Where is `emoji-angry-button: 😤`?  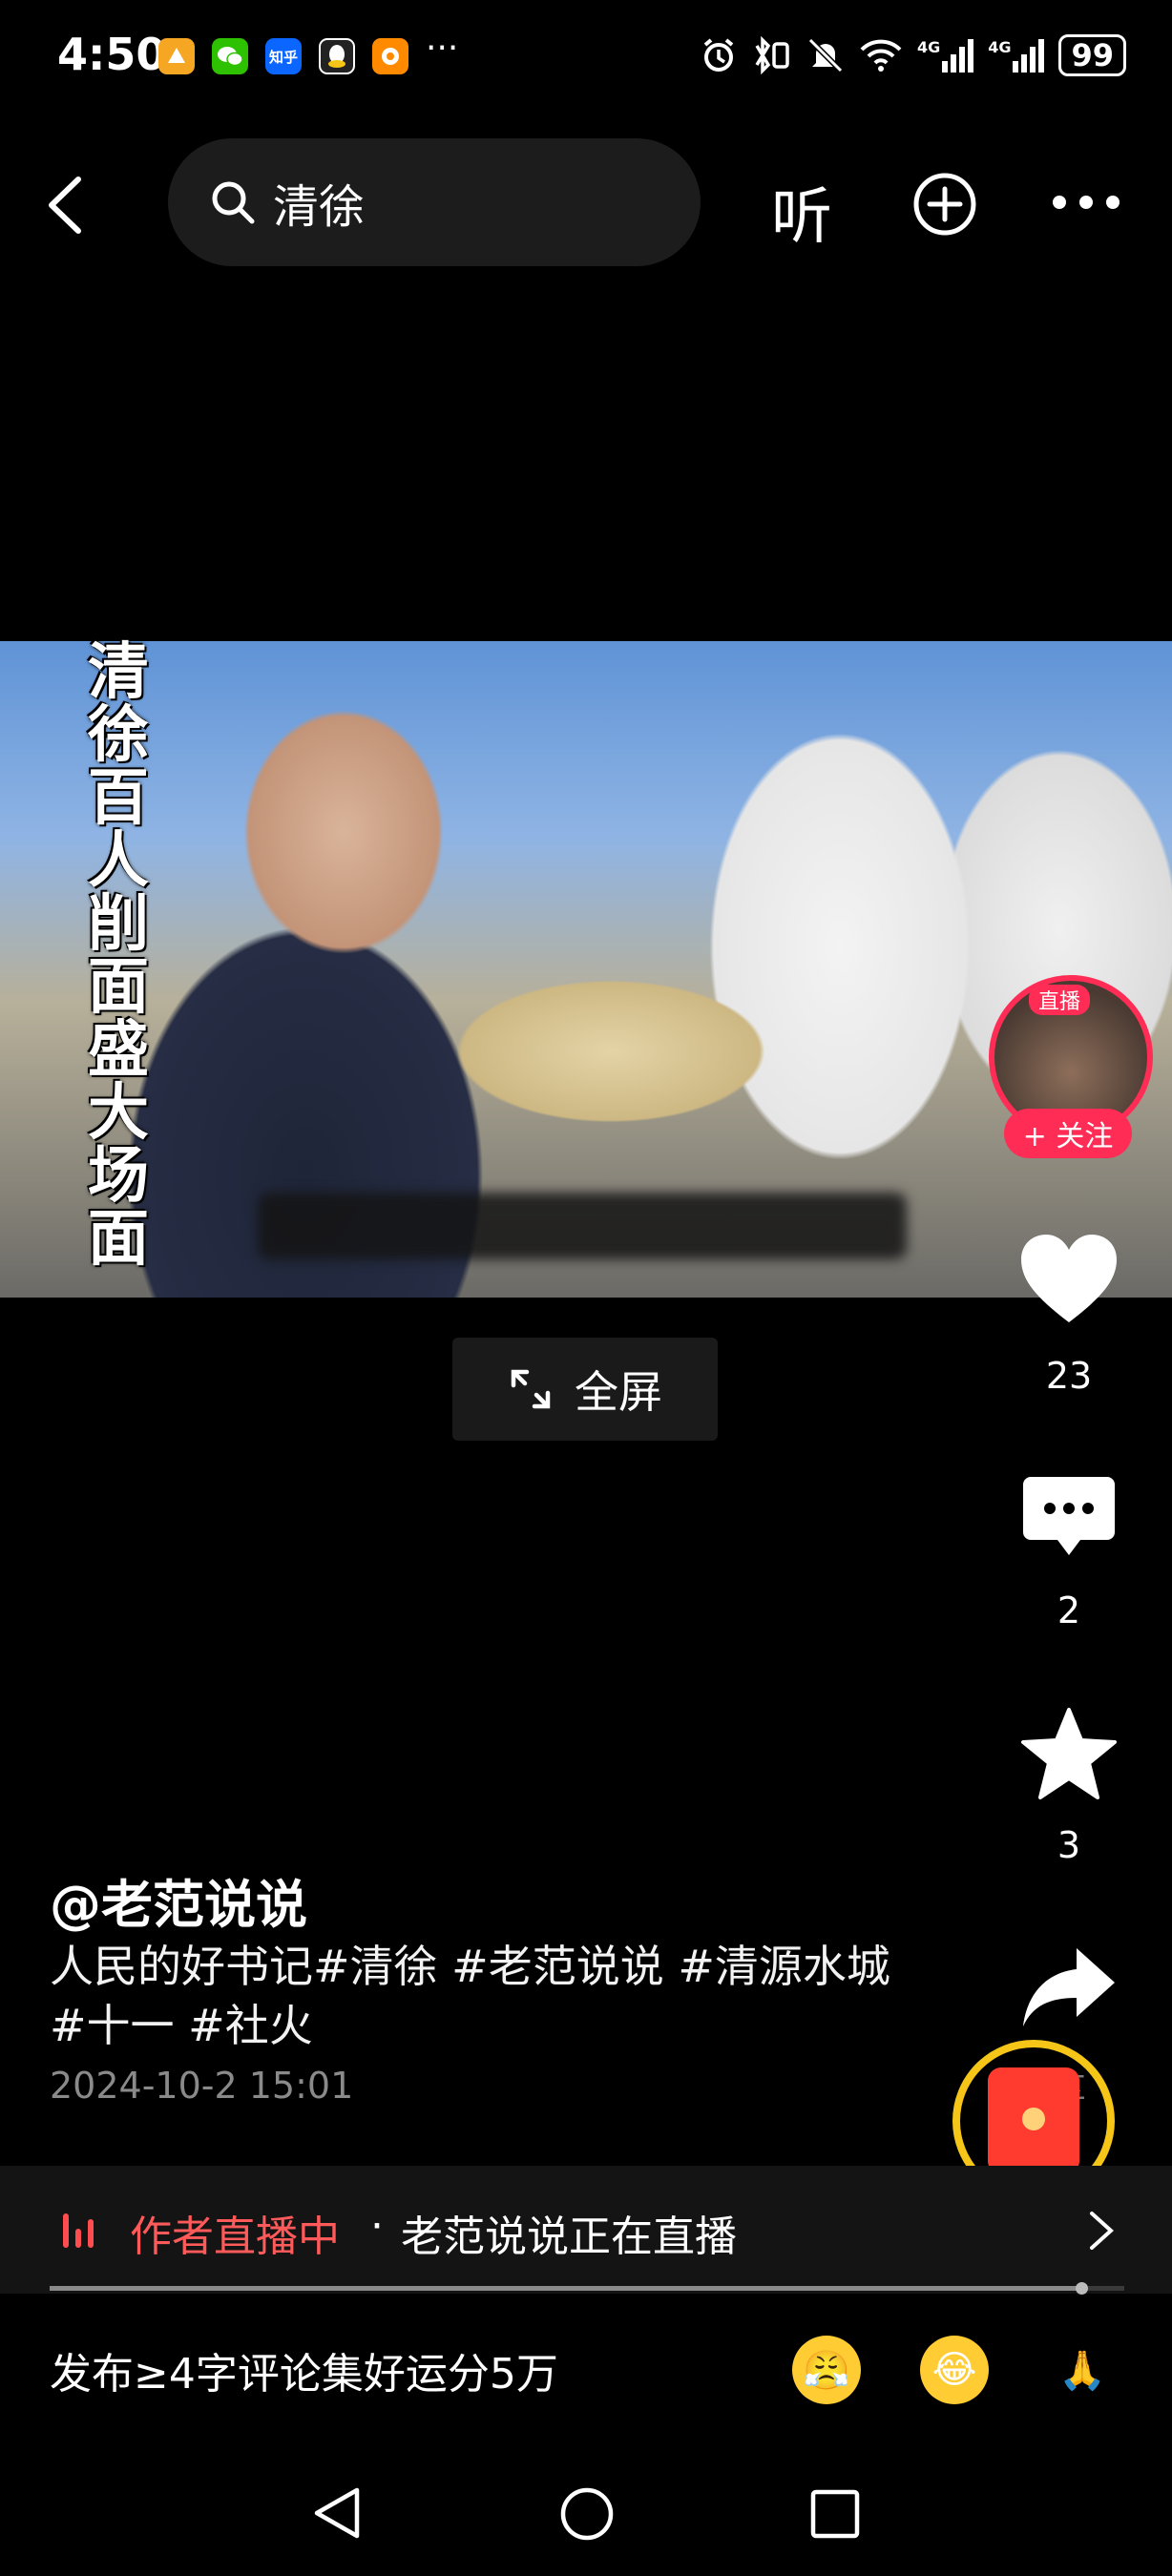
emoji-angry-button: 😤 is located at coordinates (826, 2370).